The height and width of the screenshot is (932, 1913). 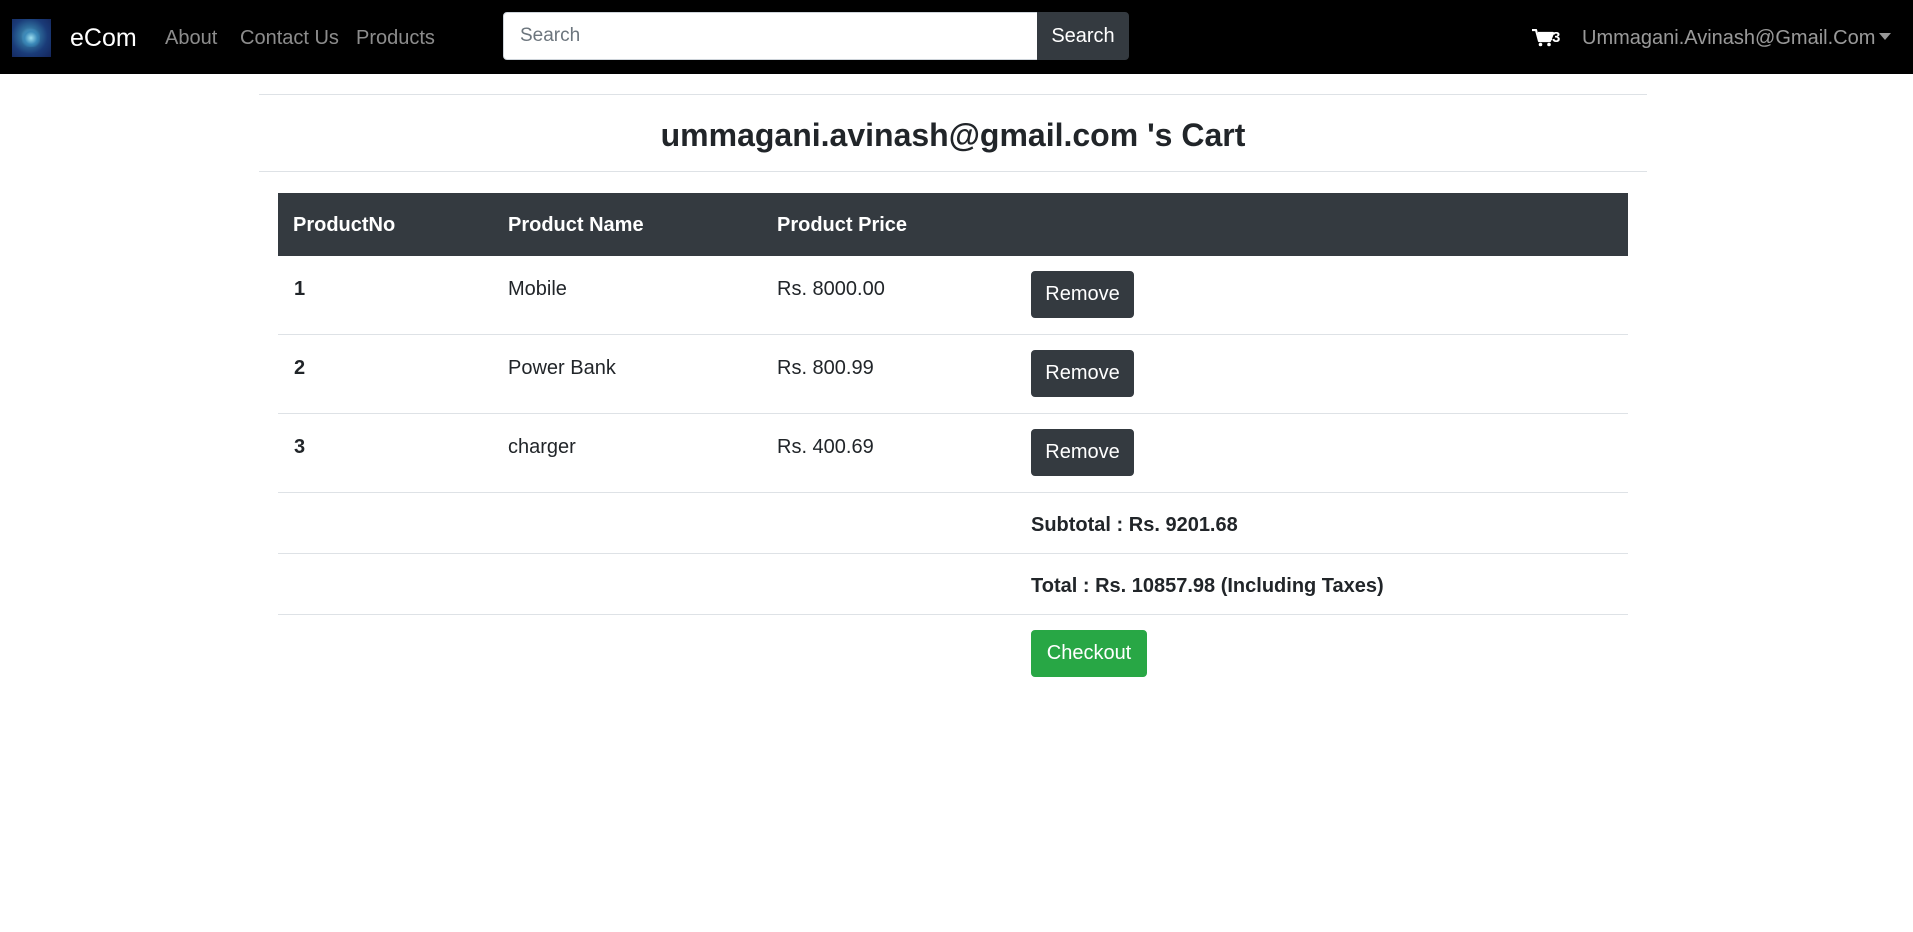 I want to click on row-3-product-price: Rs. 400.69, so click(x=825, y=447).